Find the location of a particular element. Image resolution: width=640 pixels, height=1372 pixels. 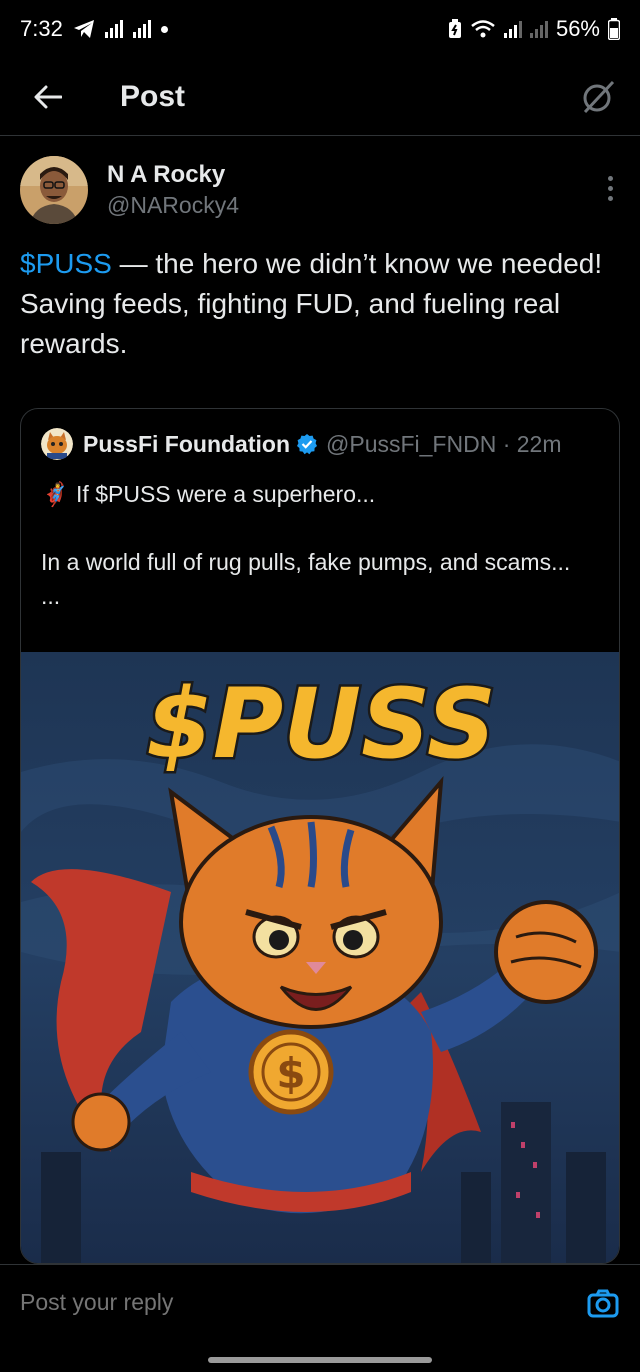

post-header: Post is located at coordinates (320, 97).